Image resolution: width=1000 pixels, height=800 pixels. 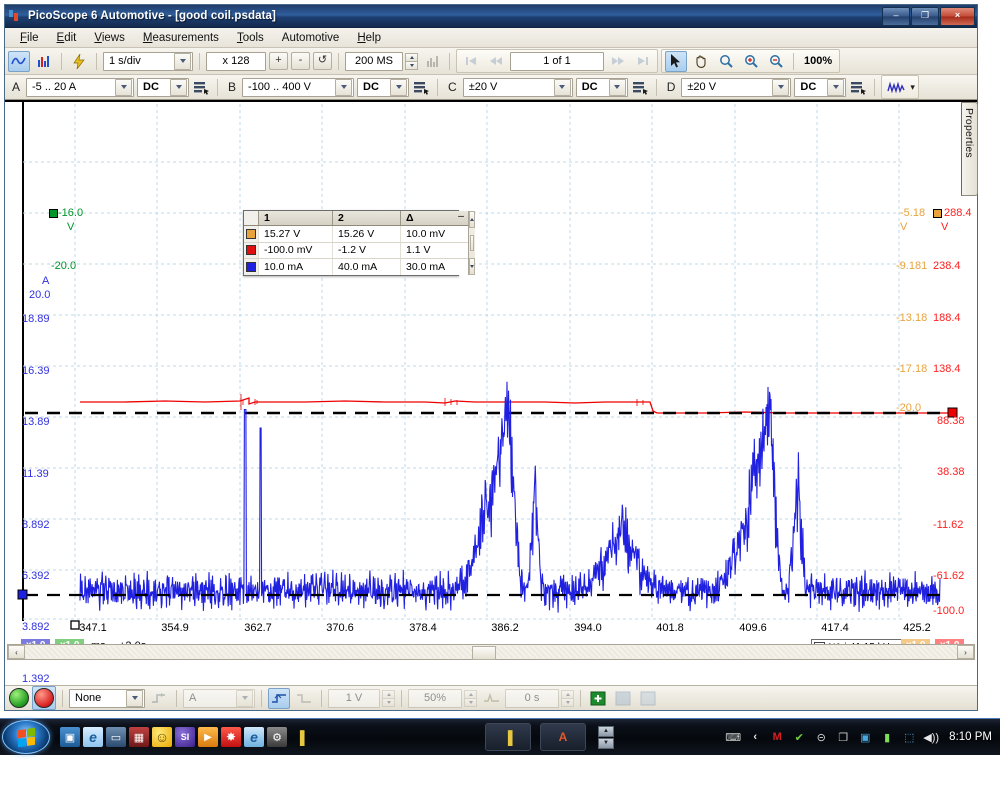 I want to click on channel-d-range-combo: ±20 V, so click(x=736, y=87).